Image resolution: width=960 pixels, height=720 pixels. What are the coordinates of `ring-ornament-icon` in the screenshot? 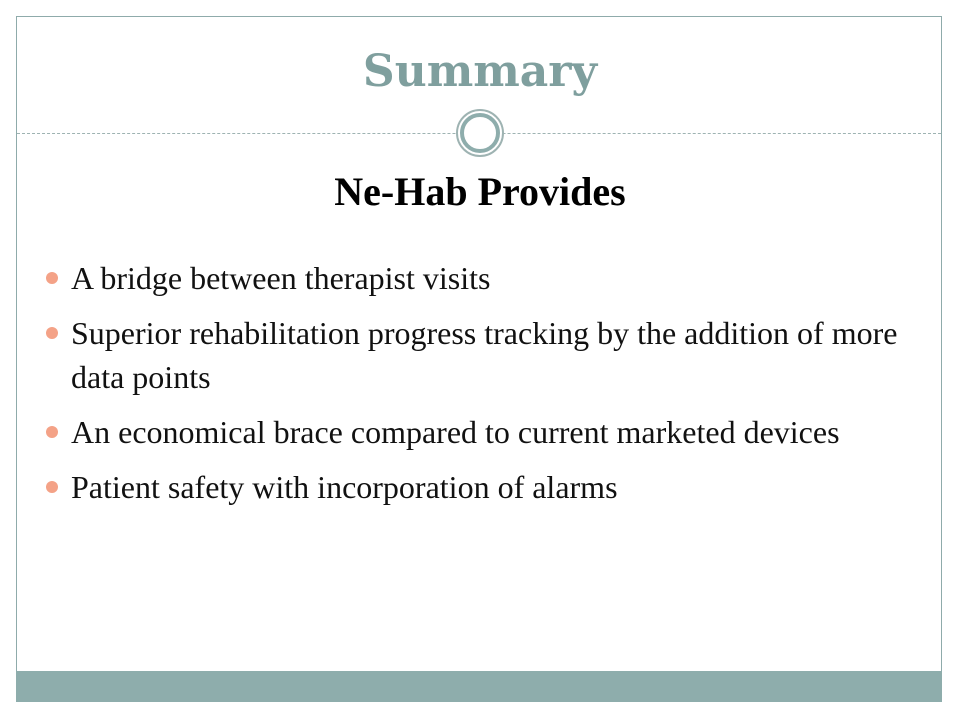 It's located at (480, 133).